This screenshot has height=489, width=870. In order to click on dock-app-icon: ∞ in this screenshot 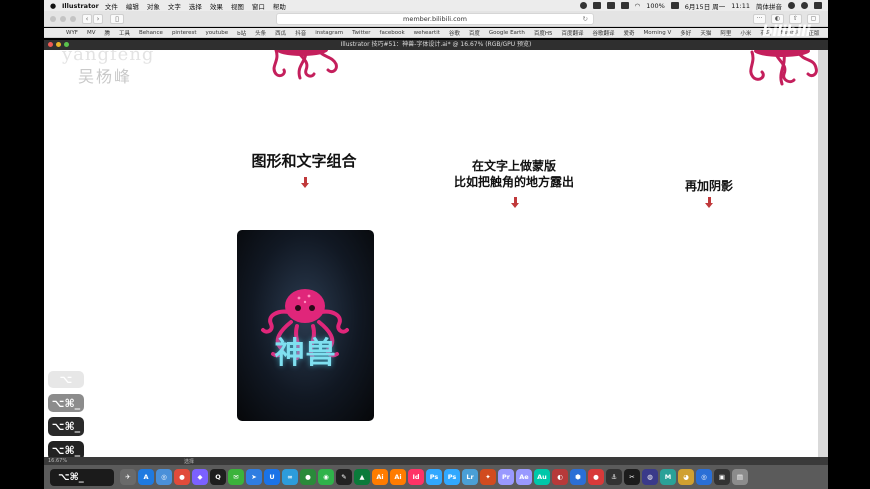, I will do `click(290, 477)`.